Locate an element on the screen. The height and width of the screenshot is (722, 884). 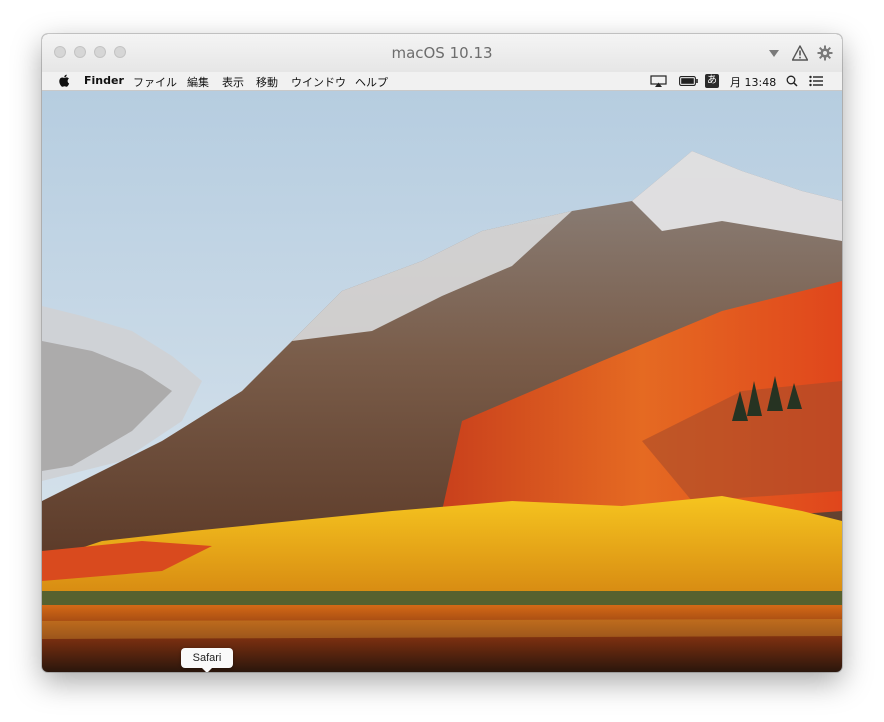
apple-menu-icon is located at coordinates (64, 80).